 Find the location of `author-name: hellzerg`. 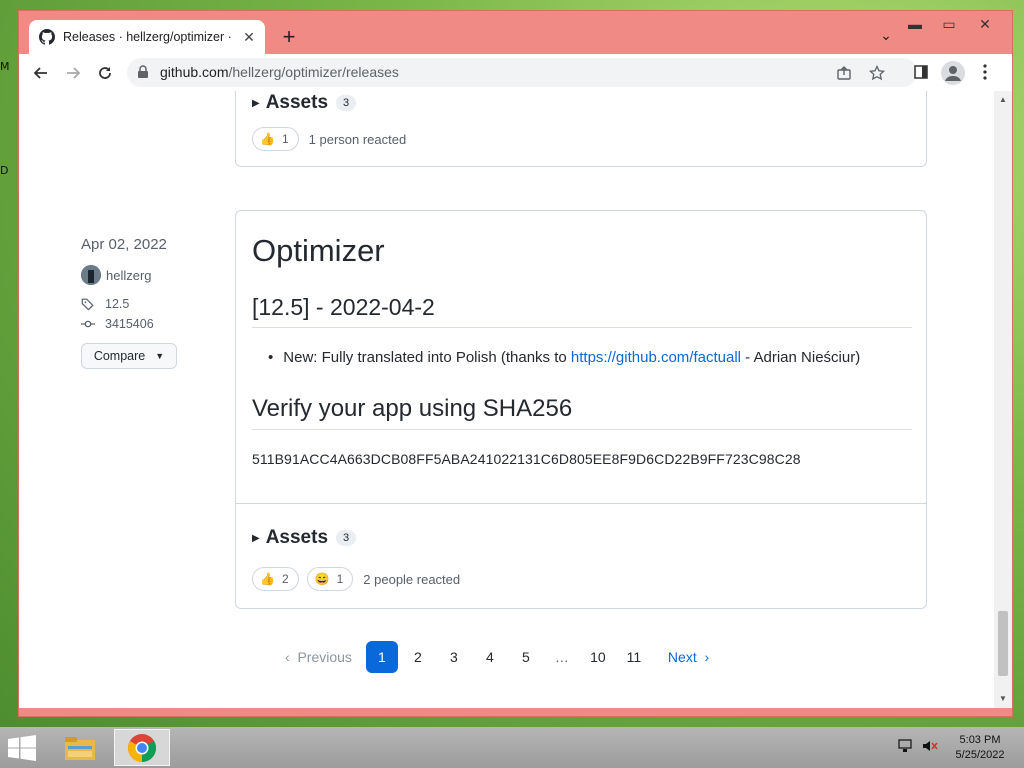

author-name: hellzerg is located at coordinates (129, 275).